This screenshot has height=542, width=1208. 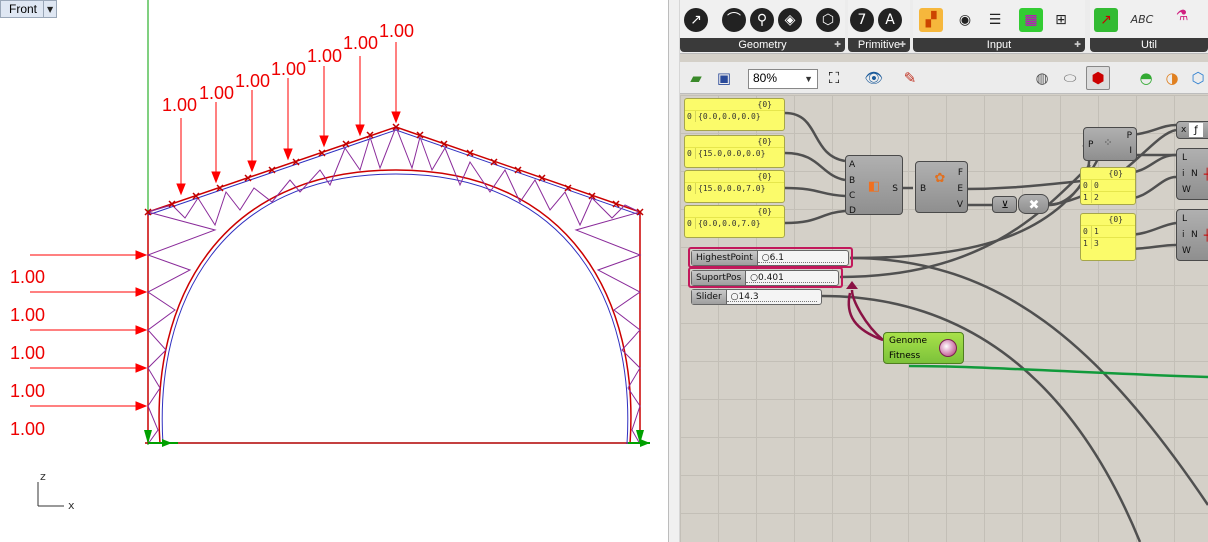 What do you see at coordinates (161, 438) in the screenshot?
I see `support-left` at bounding box center [161, 438].